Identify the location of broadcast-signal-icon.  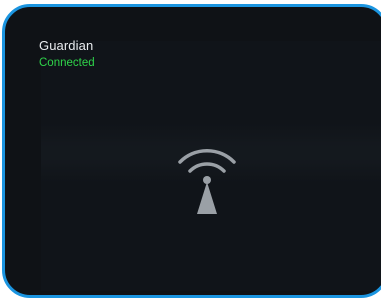
(207, 181).